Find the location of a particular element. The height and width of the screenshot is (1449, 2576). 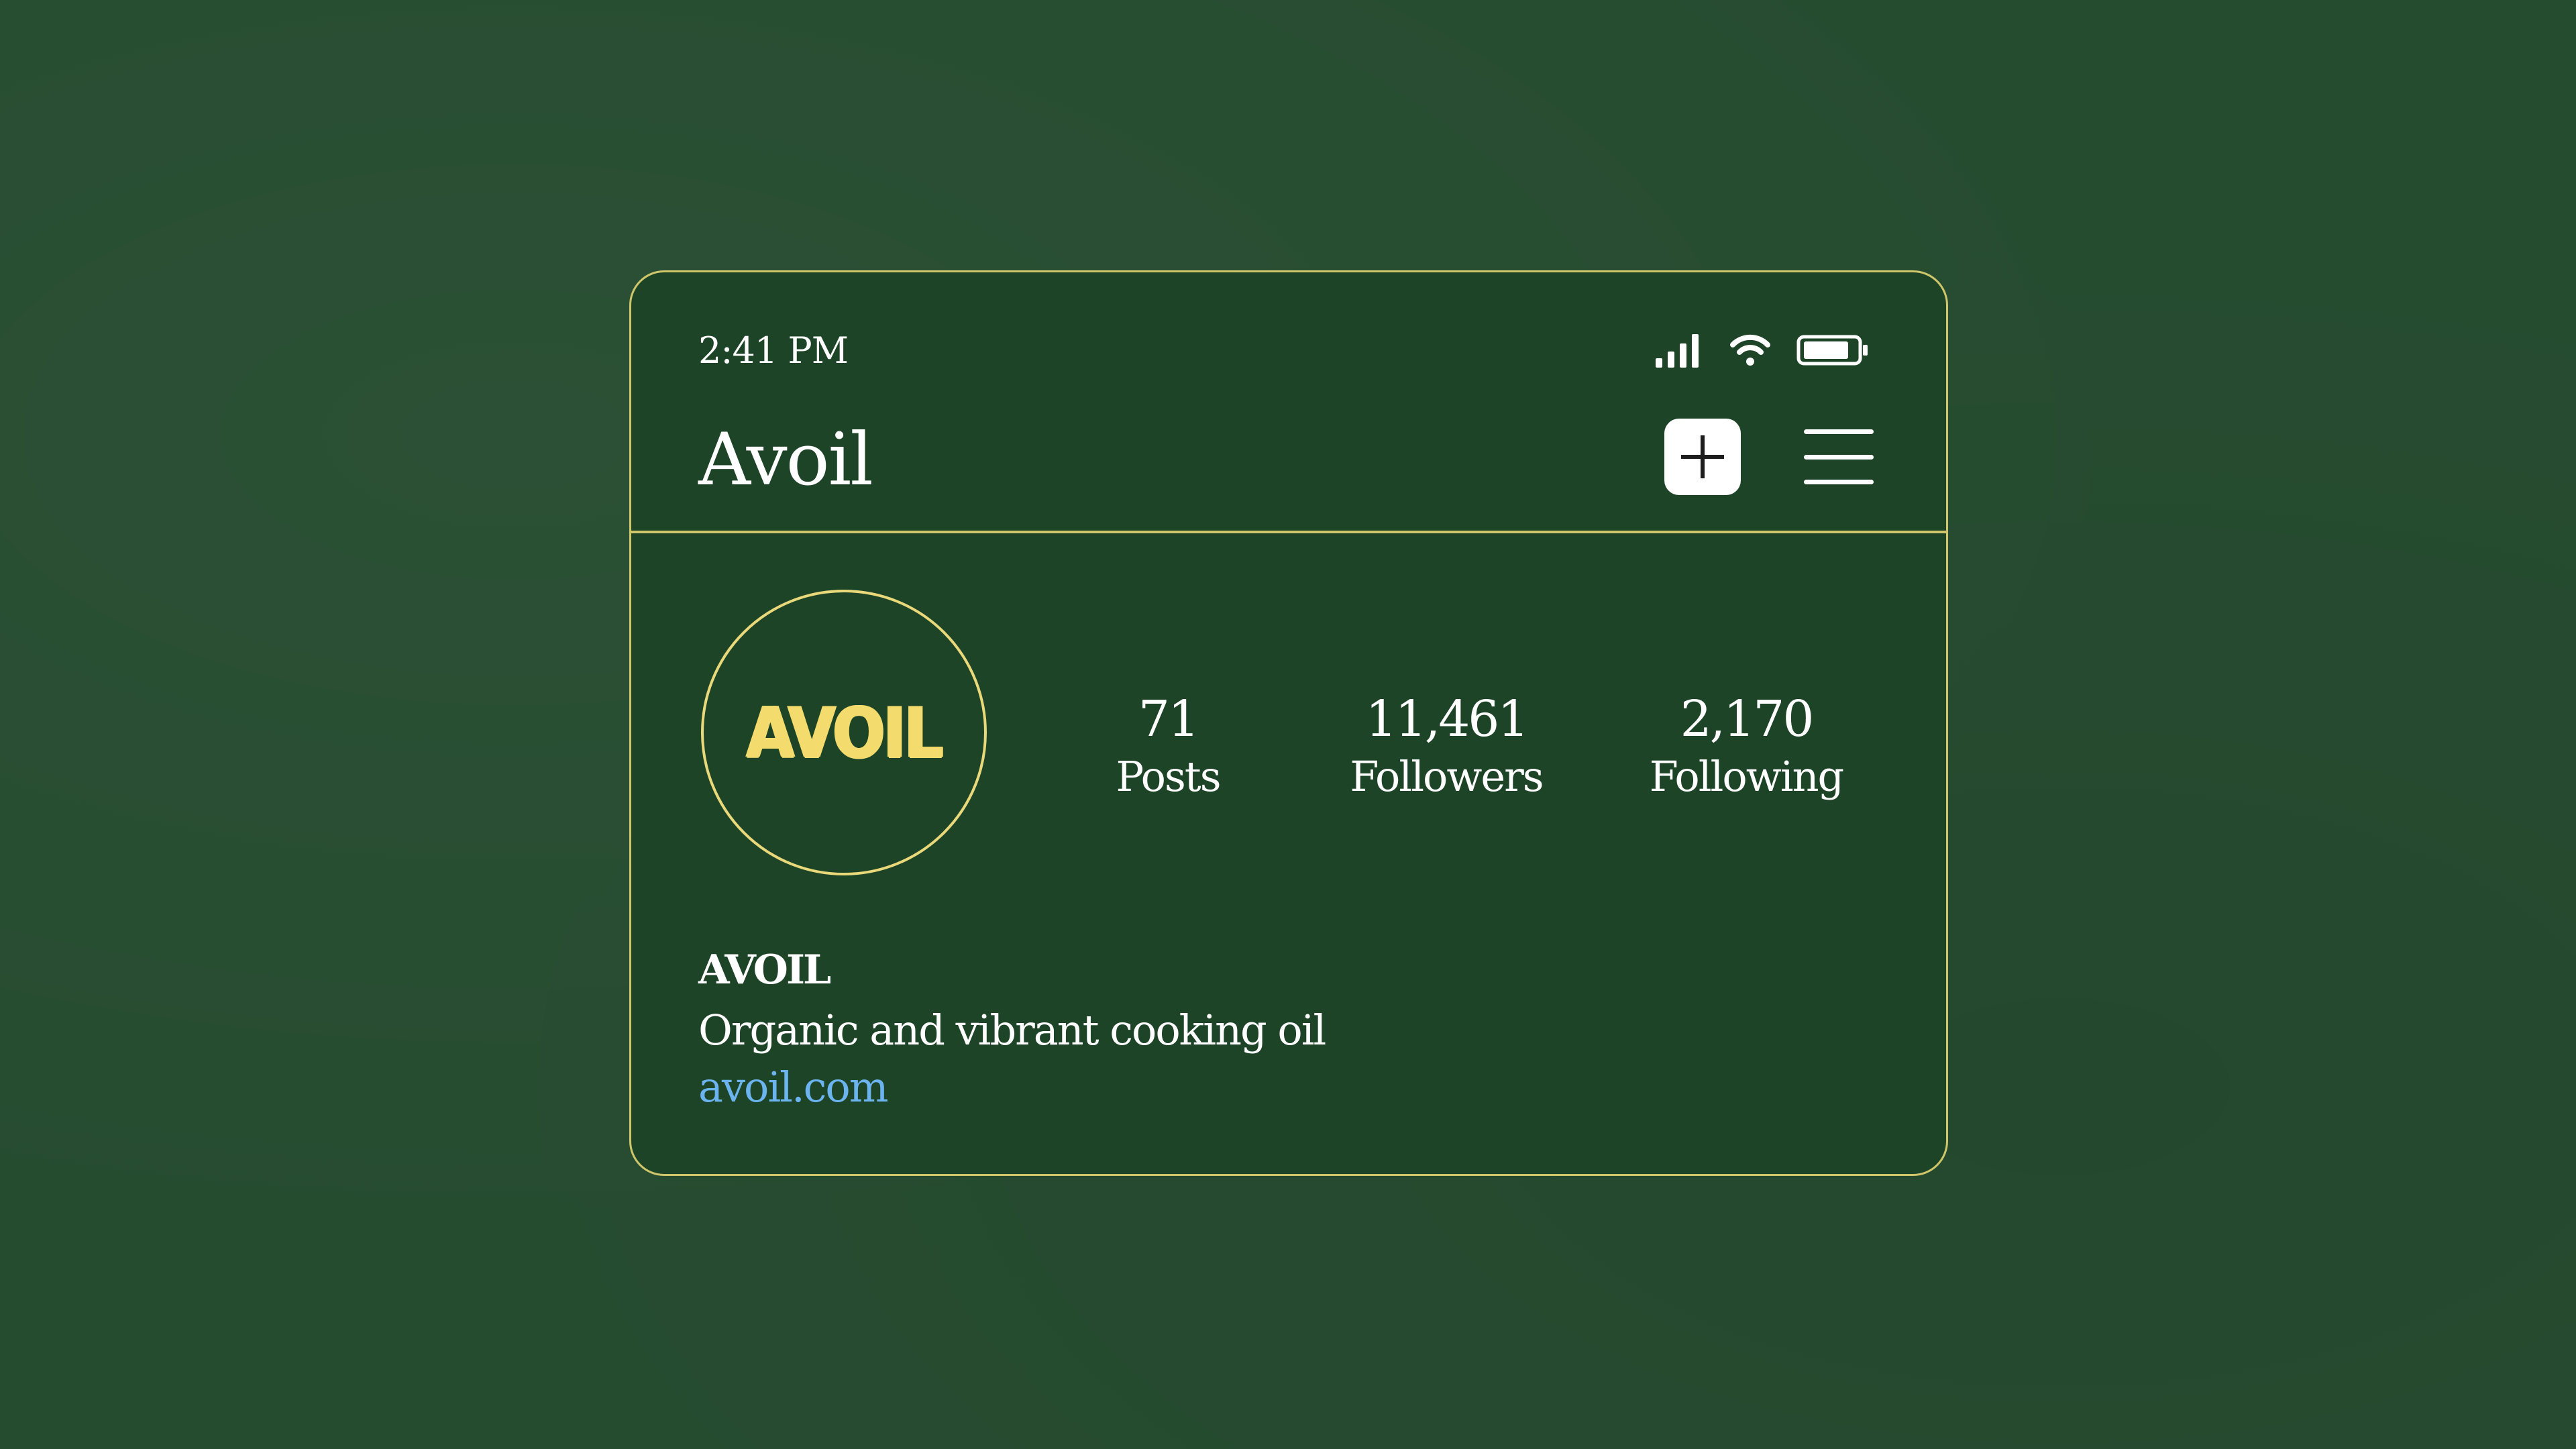

status-icons is located at coordinates (1762, 351).